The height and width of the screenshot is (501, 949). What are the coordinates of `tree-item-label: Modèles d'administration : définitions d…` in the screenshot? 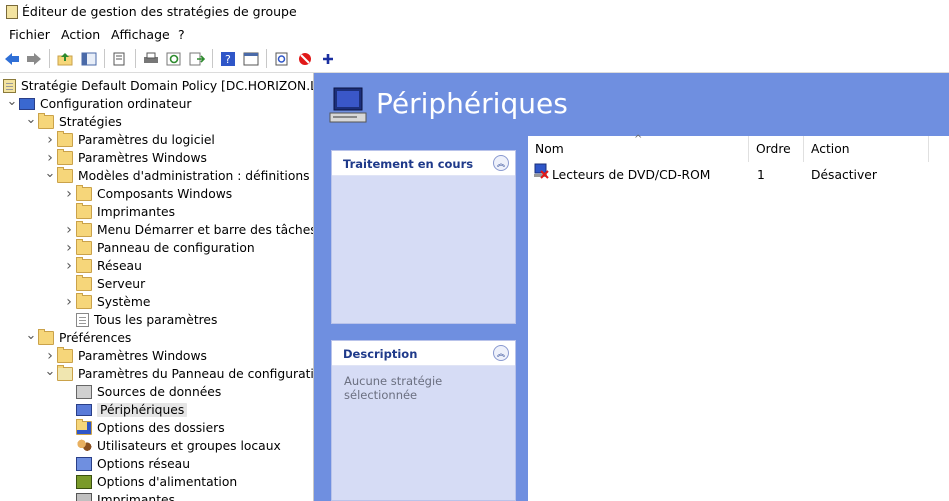 It's located at (195, 176).